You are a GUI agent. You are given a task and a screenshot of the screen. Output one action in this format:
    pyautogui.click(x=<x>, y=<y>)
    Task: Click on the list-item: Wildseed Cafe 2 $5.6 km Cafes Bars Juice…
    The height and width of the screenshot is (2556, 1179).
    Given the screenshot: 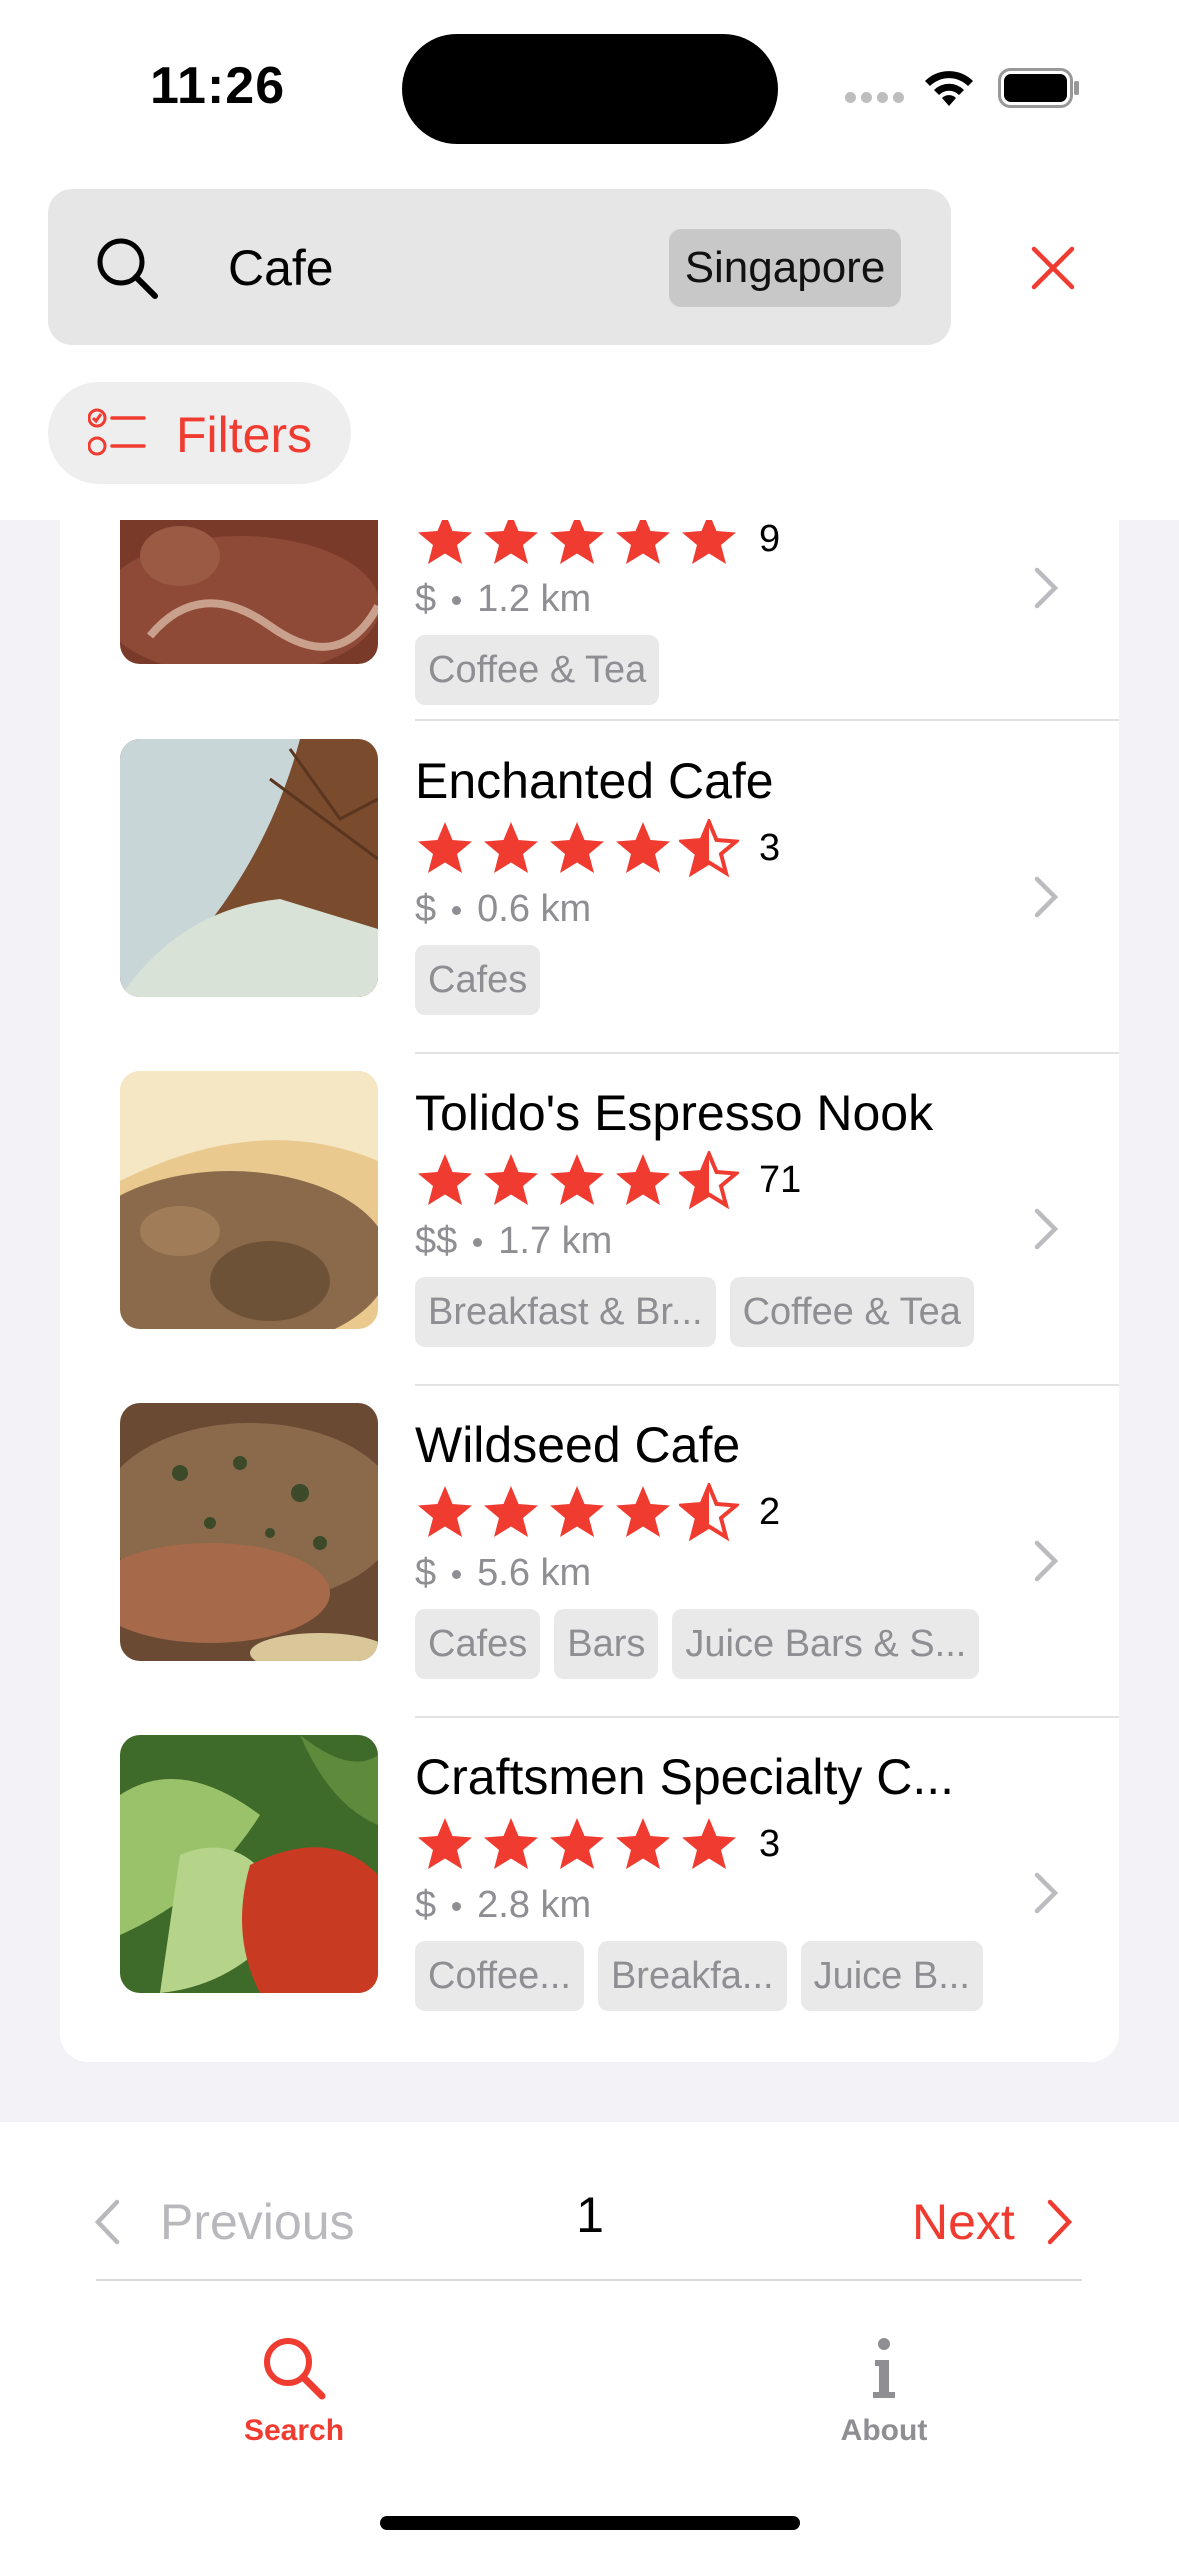 What is the action you would take?
    pyautogui.click(x=589, y=1552)
    